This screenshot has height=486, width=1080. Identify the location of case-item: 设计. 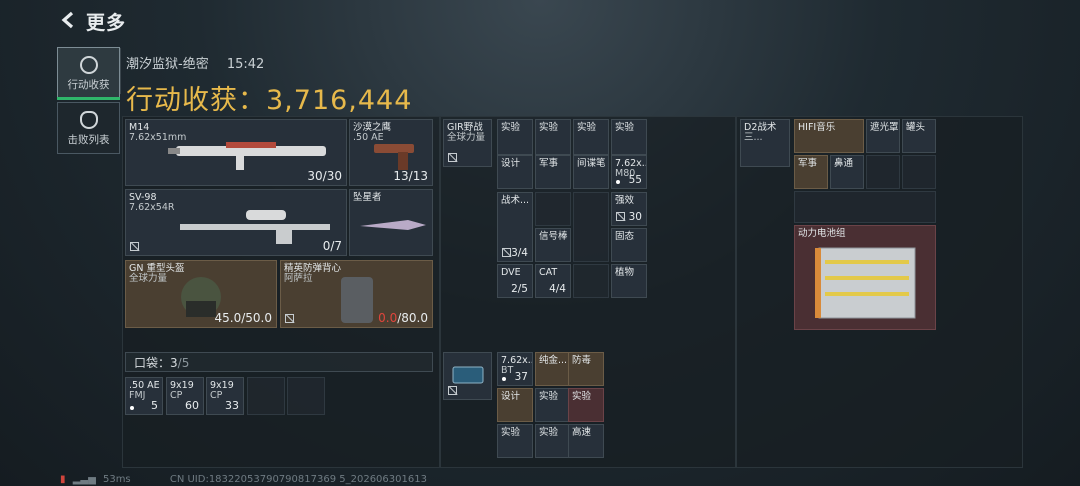
(515, 405).